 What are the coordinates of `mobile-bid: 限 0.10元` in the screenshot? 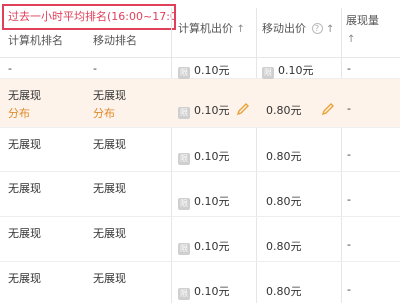 It's located at (288, 70).